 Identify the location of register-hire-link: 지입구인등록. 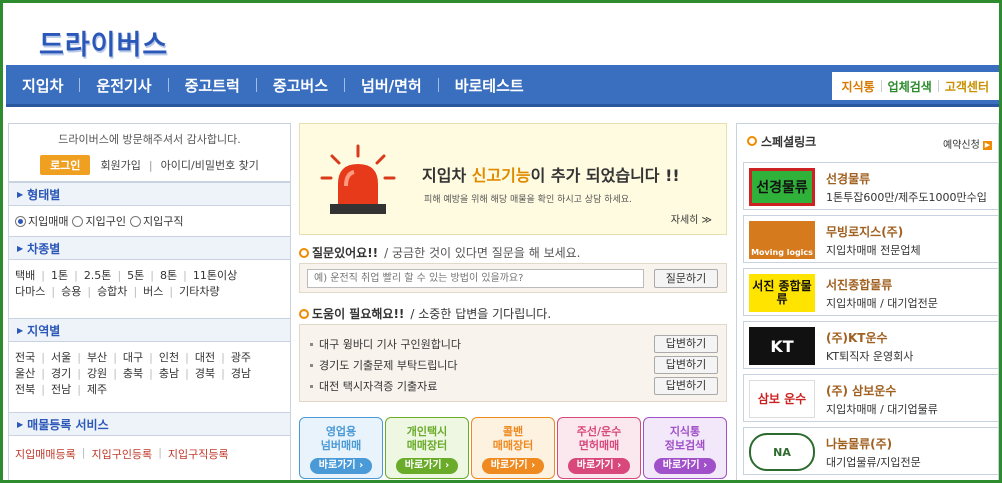
(121, 454).